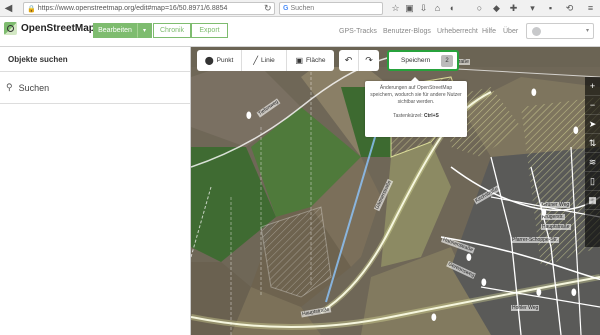  I want to click on undo-icon: ↶, so click(348, 60).